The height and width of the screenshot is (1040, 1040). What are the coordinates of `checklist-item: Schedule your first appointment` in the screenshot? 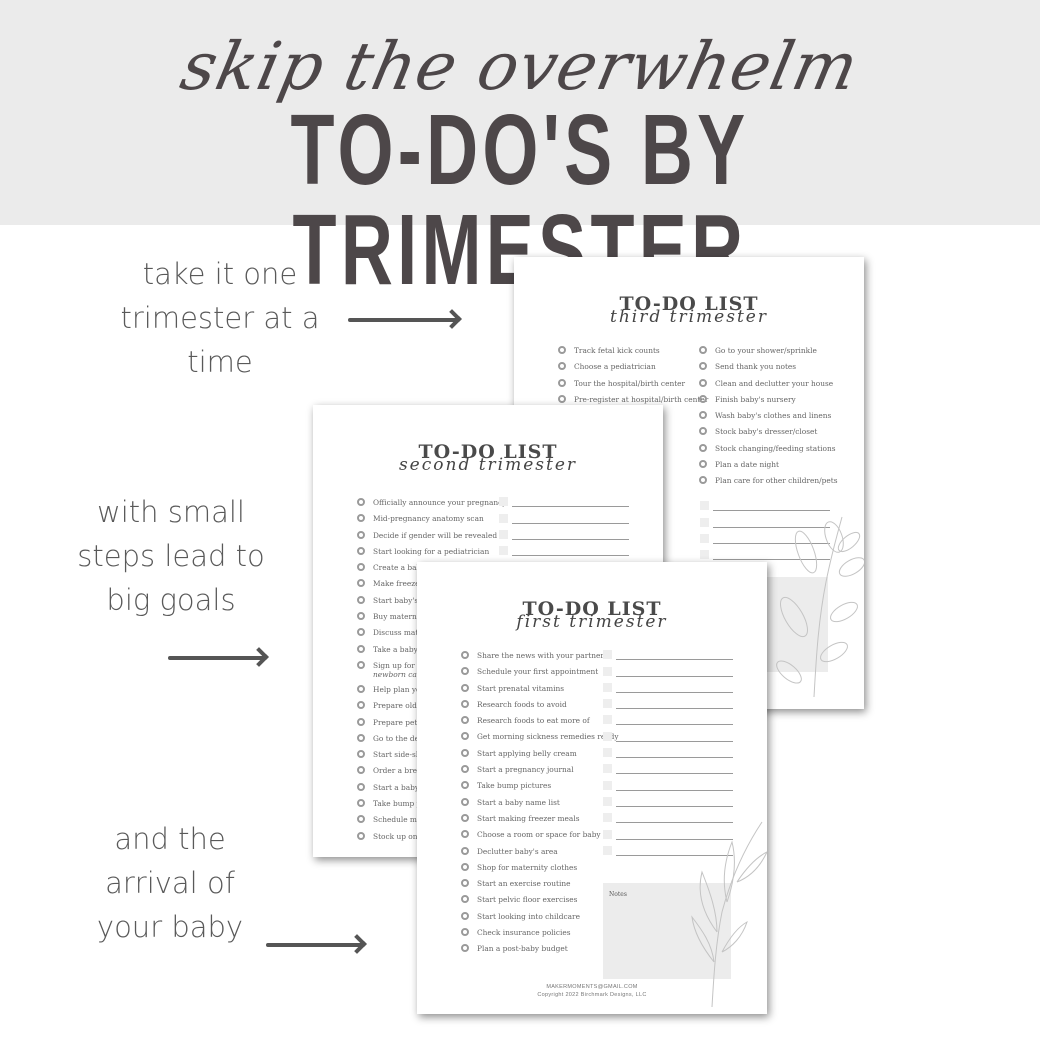 It's located at (540, 675).